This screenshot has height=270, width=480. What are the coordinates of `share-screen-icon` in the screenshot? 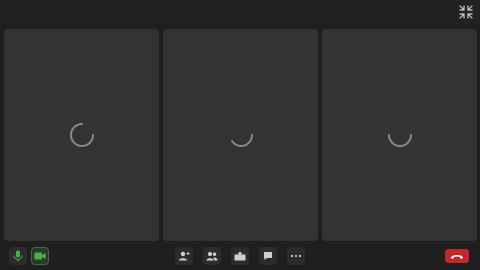 It's located at (240, 256).